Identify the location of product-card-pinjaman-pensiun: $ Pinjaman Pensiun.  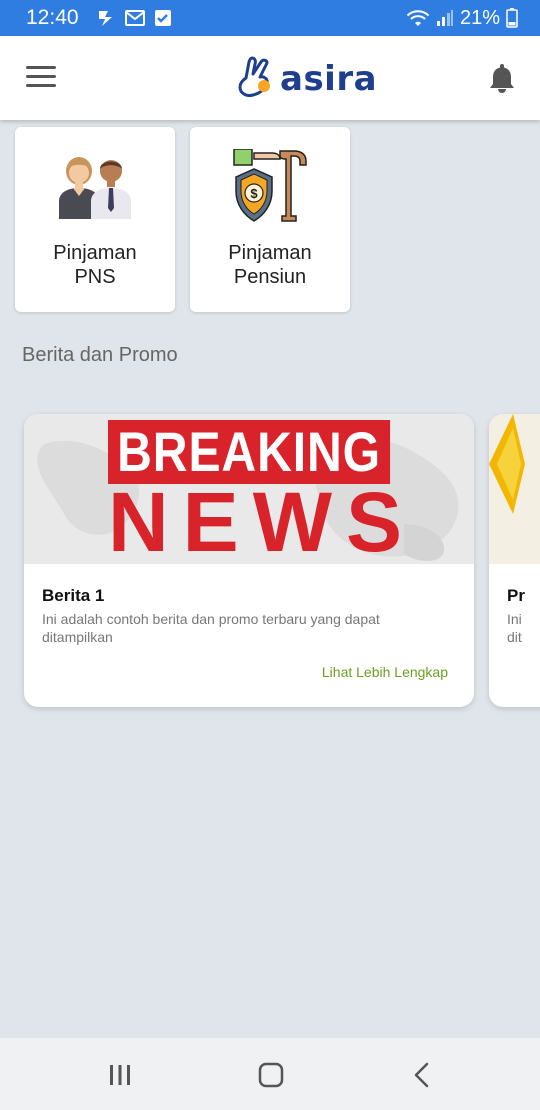
(270, 219).